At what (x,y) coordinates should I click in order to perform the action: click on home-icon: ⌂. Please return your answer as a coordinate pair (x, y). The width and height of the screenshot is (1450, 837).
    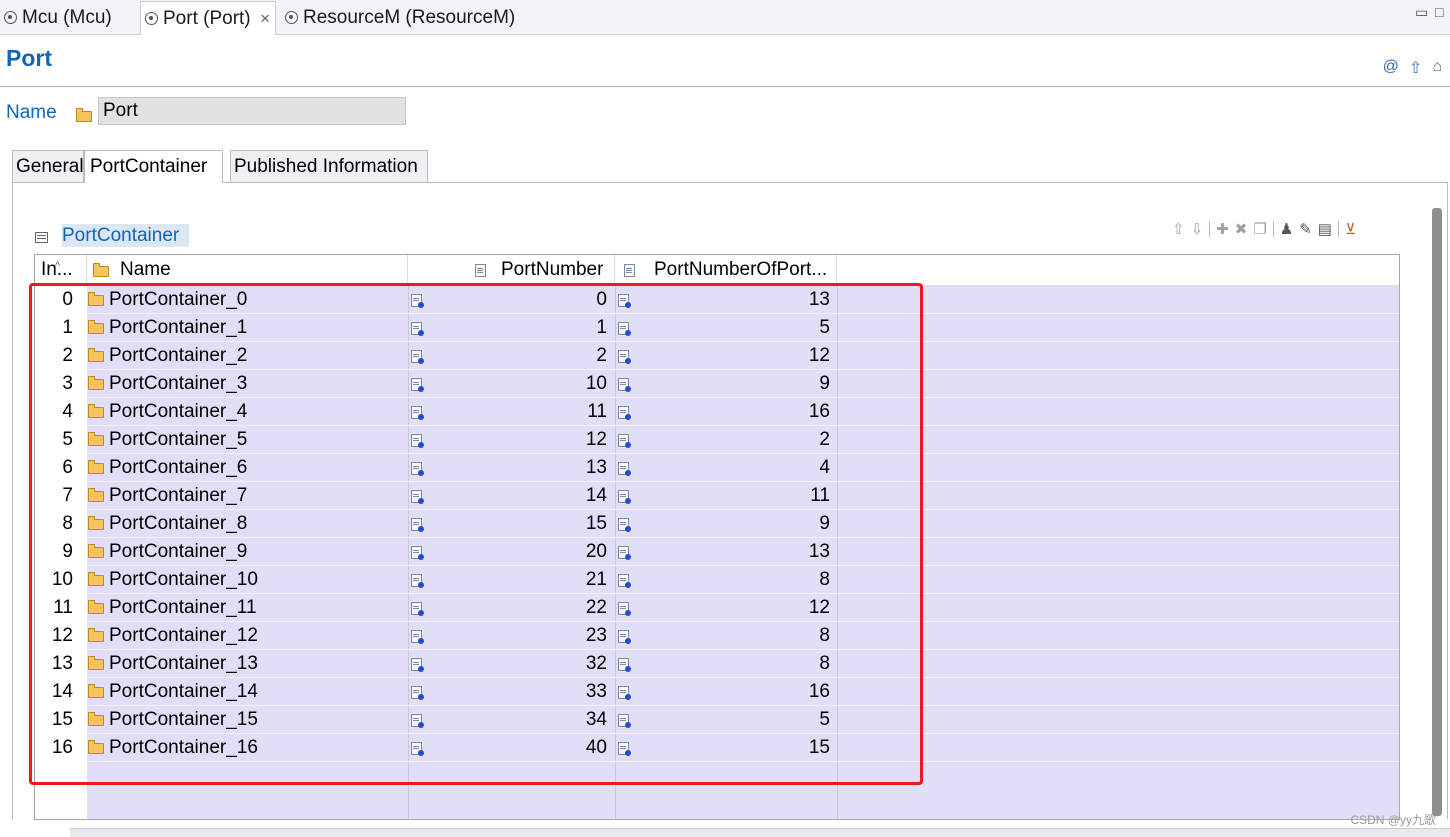
    Looking at the image, I should click on (1437, 68).